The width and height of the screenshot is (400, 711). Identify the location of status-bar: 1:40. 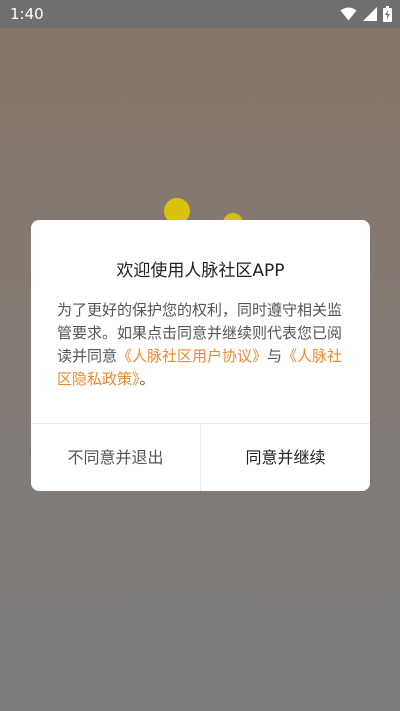
(200, 14).